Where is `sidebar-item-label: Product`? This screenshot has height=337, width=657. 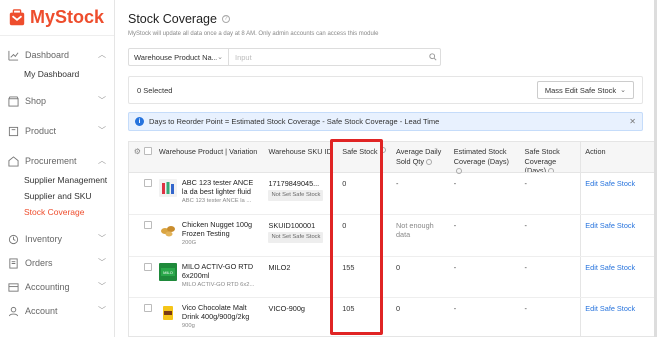
sidebar-item-label: Product is located at coordinates (41, 131).